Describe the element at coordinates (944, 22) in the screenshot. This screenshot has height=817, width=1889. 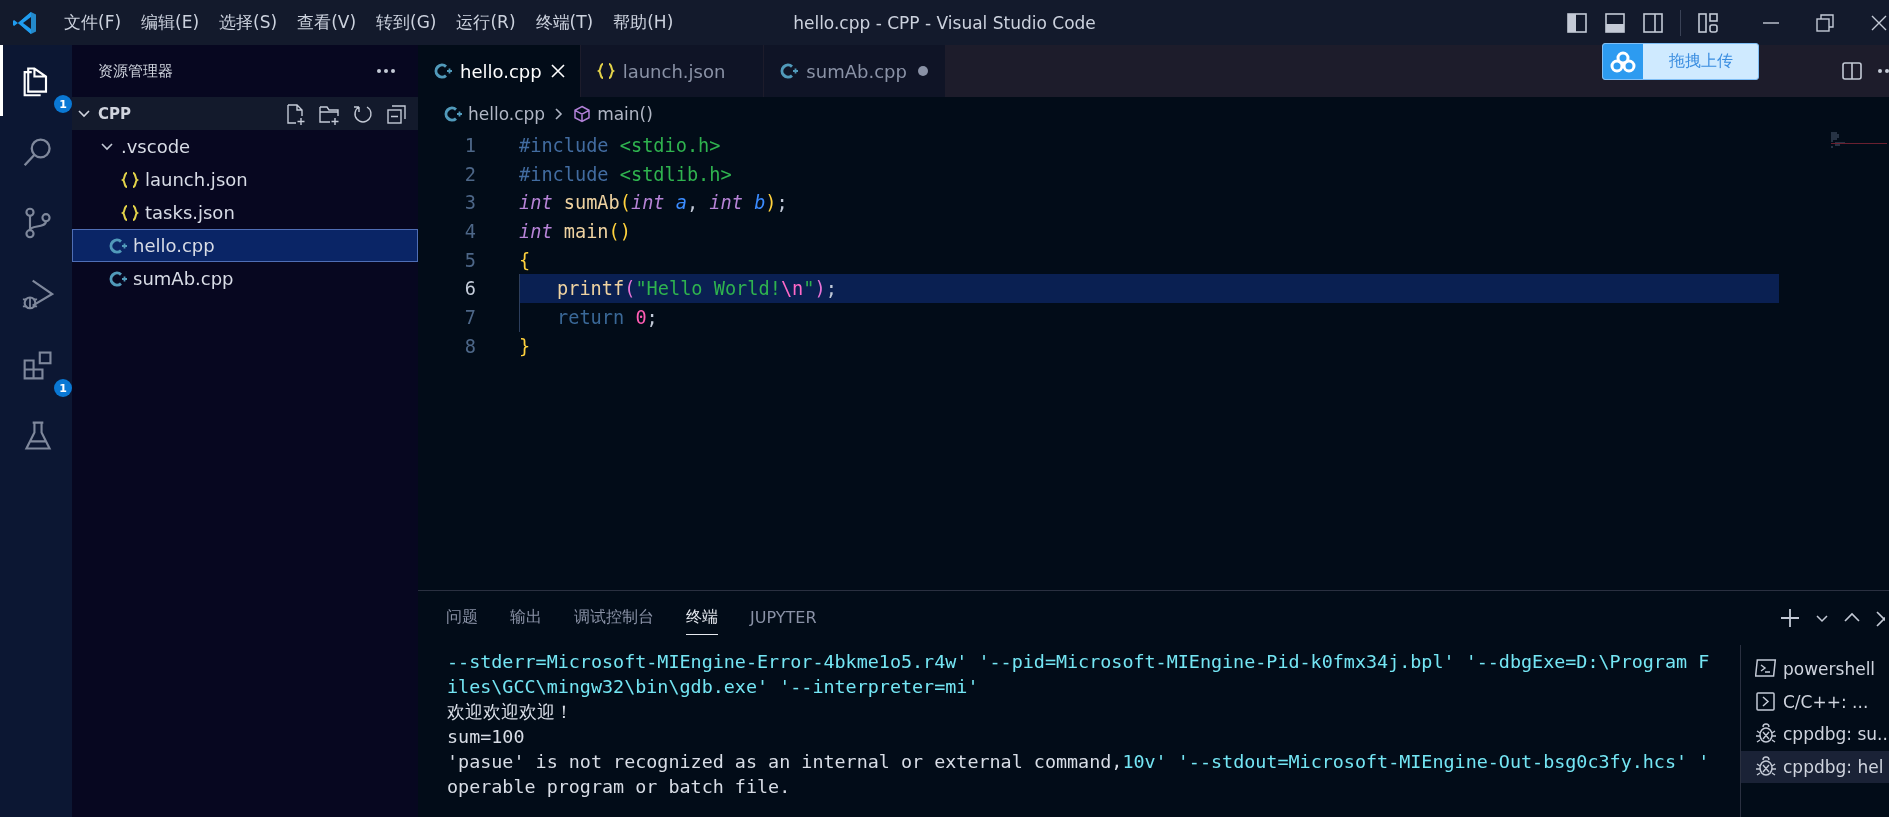
I see `window-title: hello.cpp - CPP - Visual Studio Code` at that location.